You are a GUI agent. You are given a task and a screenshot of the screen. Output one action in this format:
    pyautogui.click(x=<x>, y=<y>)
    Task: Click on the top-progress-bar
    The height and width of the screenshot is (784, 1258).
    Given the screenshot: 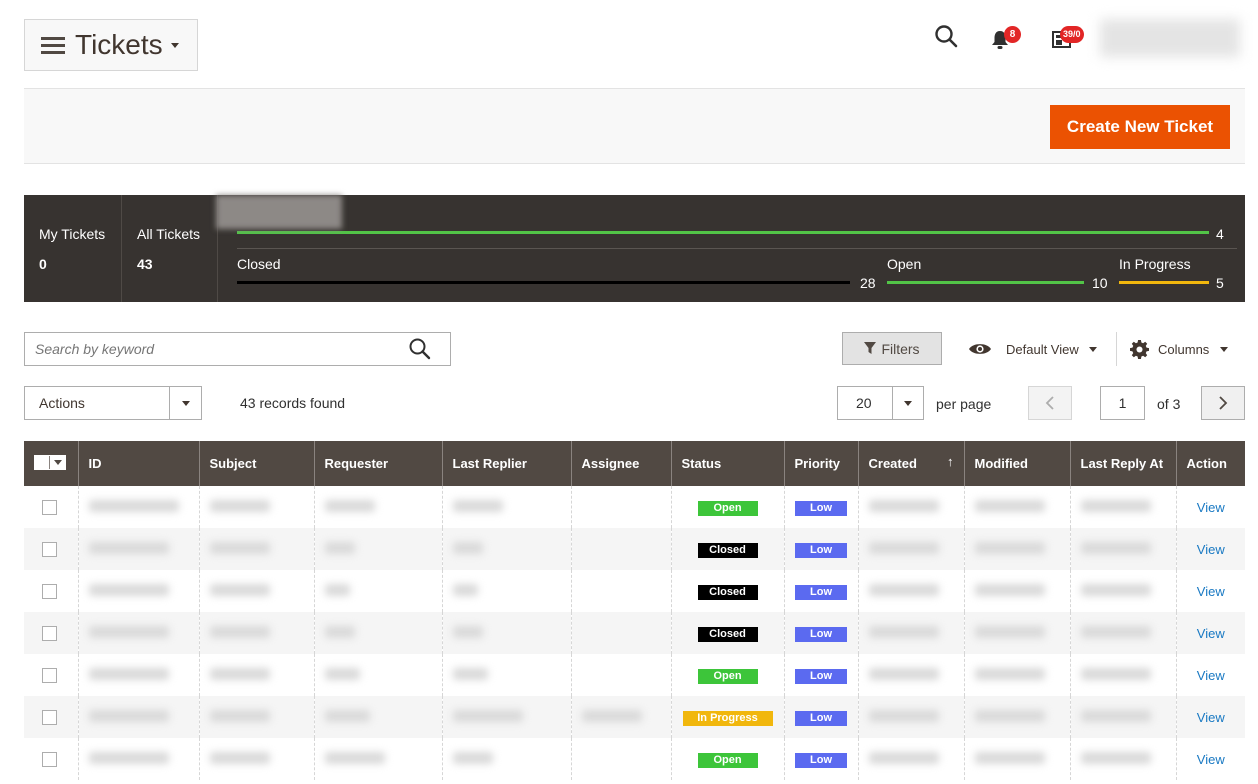 What is the action you would take?
    pyautogui.click(x=723, y=232)
    